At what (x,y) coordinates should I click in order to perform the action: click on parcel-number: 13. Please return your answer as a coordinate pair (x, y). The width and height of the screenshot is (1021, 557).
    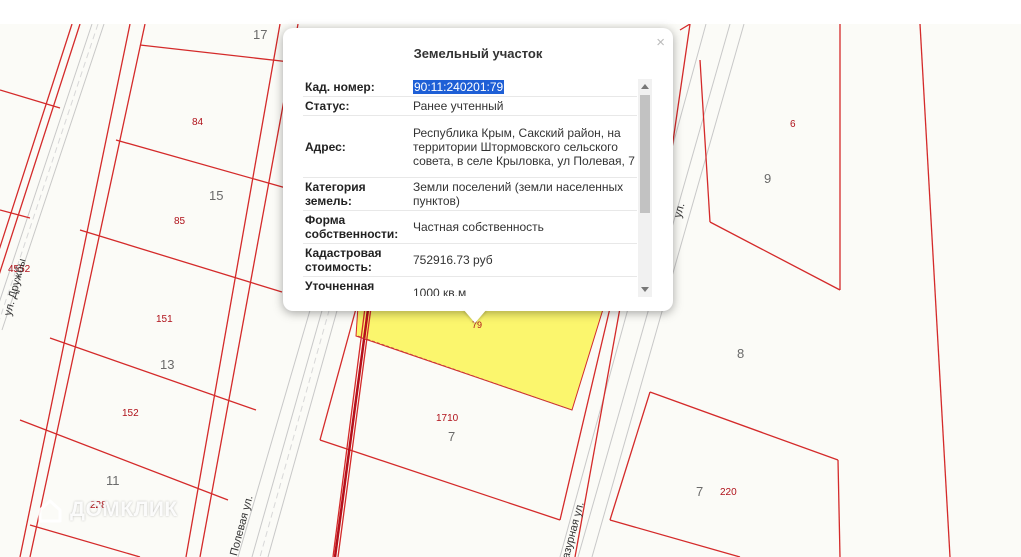
    Looking at the image, I should click on (167, 364).